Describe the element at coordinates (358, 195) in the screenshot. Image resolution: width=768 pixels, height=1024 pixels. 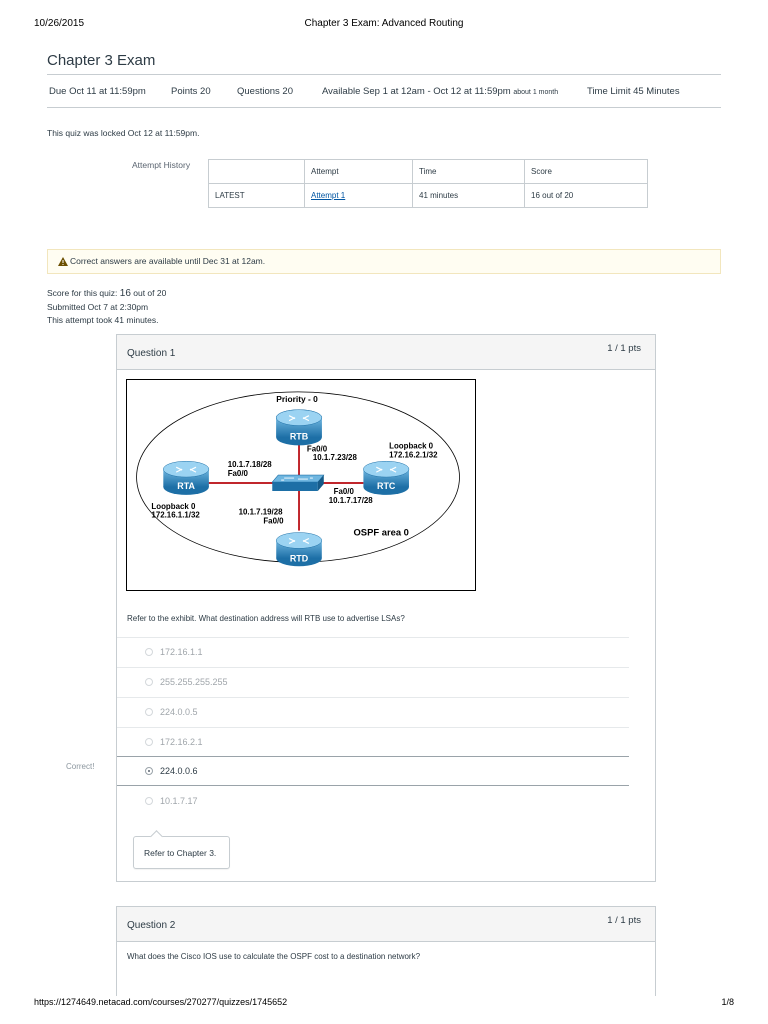
I see `attempt-cell: Attempt 1` at that location.